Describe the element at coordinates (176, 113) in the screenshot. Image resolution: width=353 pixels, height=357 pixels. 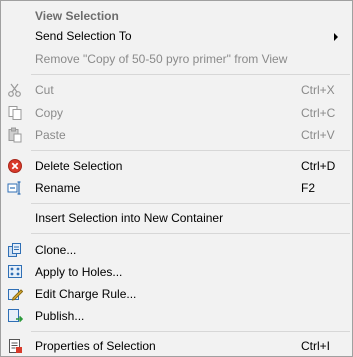
I see `menu-item-copy: Copy Ctrl+C` at that location.